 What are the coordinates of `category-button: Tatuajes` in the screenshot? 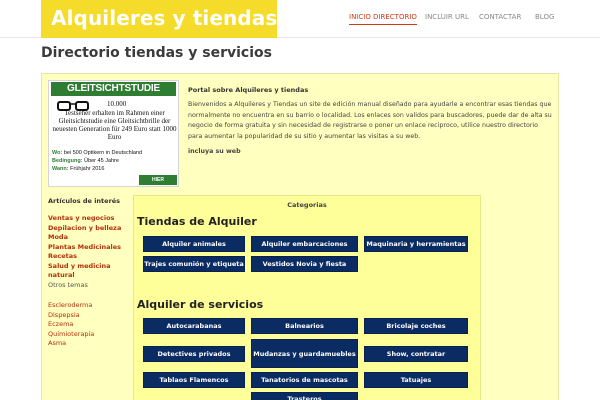 It's located at (416, 380).